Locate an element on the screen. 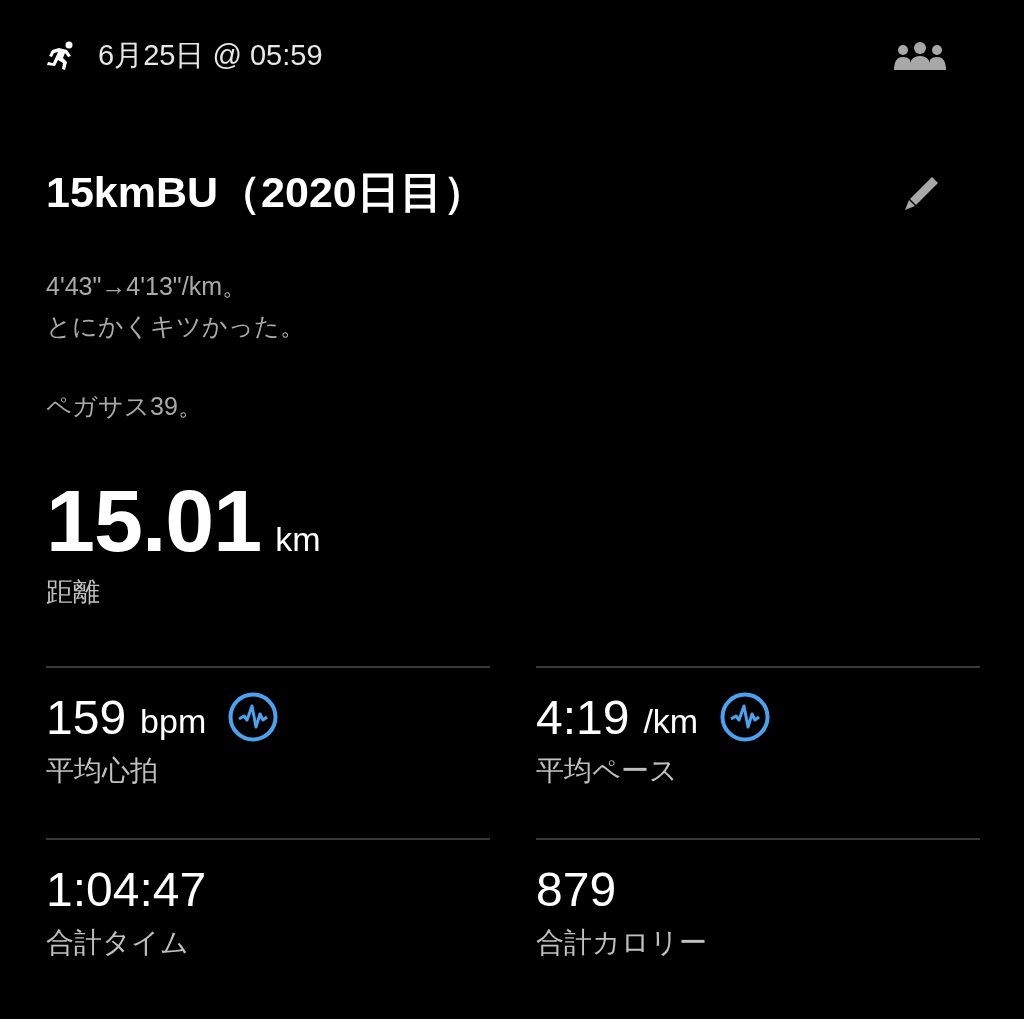 This screenshot has height=1019, width=1024. stat-unit: bpm is located at coordinates (173, 721).